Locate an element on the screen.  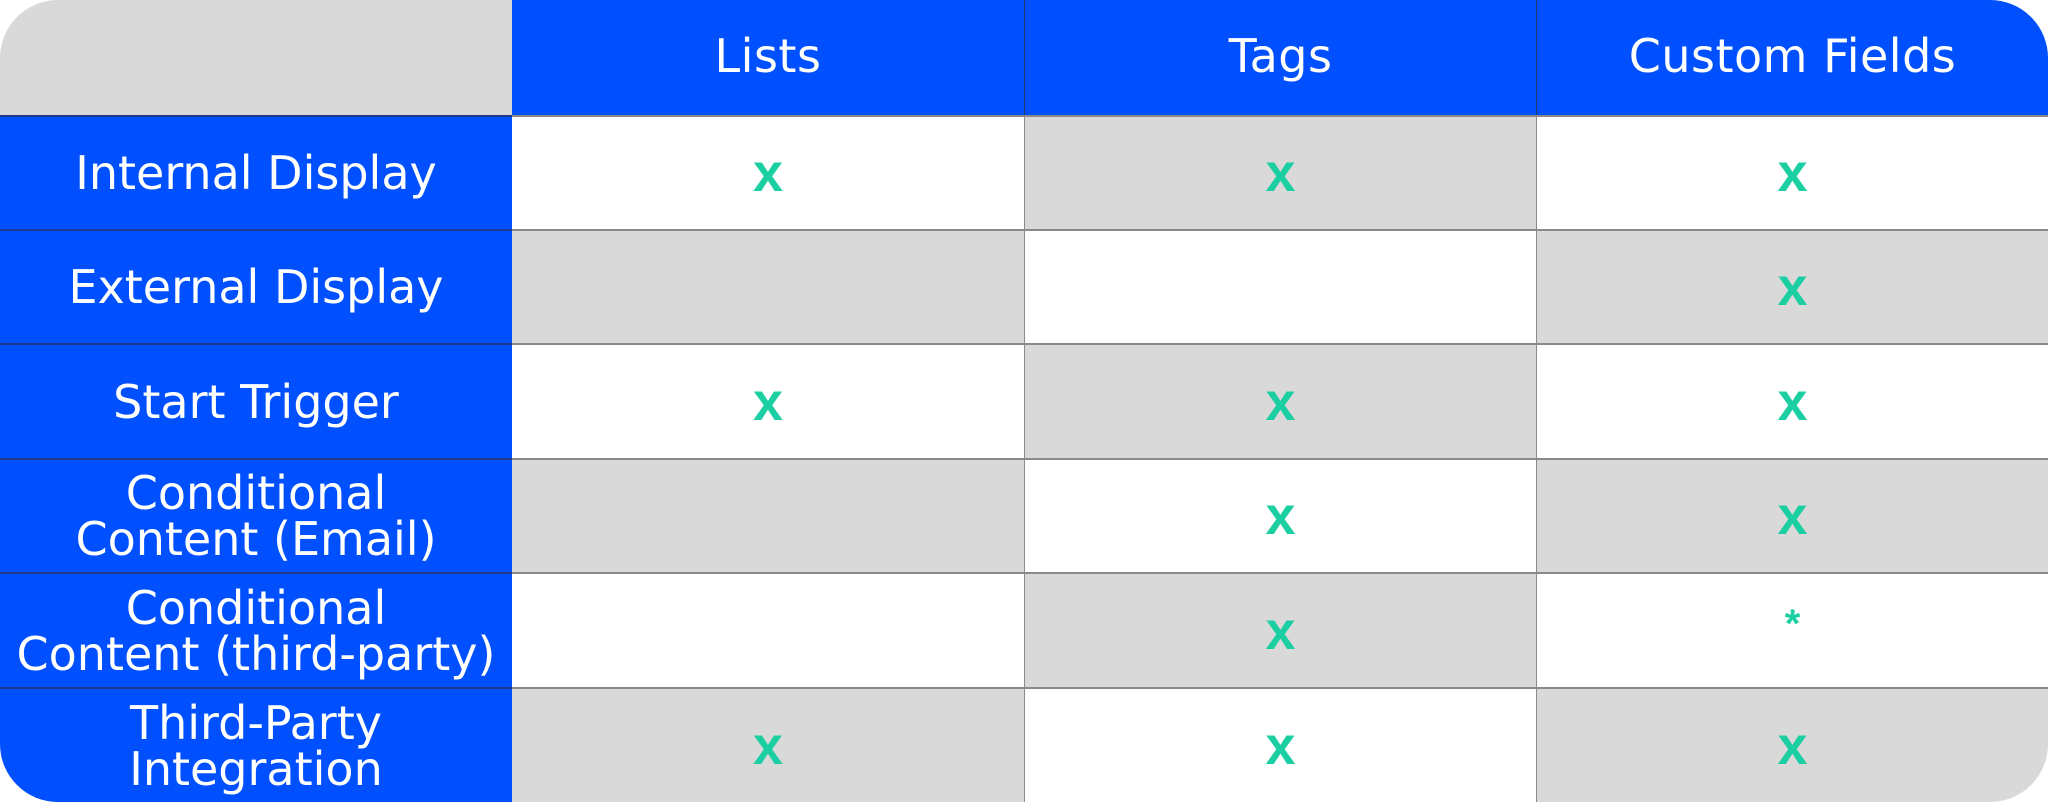
column-header-tags: Tags is located at coordinates (1280, 57).